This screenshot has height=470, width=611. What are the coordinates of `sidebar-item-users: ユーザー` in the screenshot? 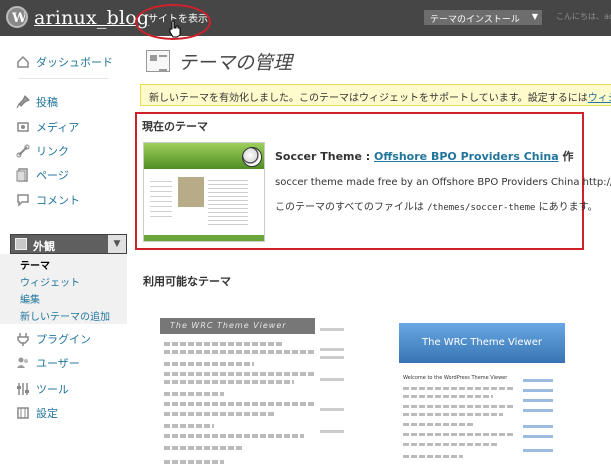 It's located at (48, 363).